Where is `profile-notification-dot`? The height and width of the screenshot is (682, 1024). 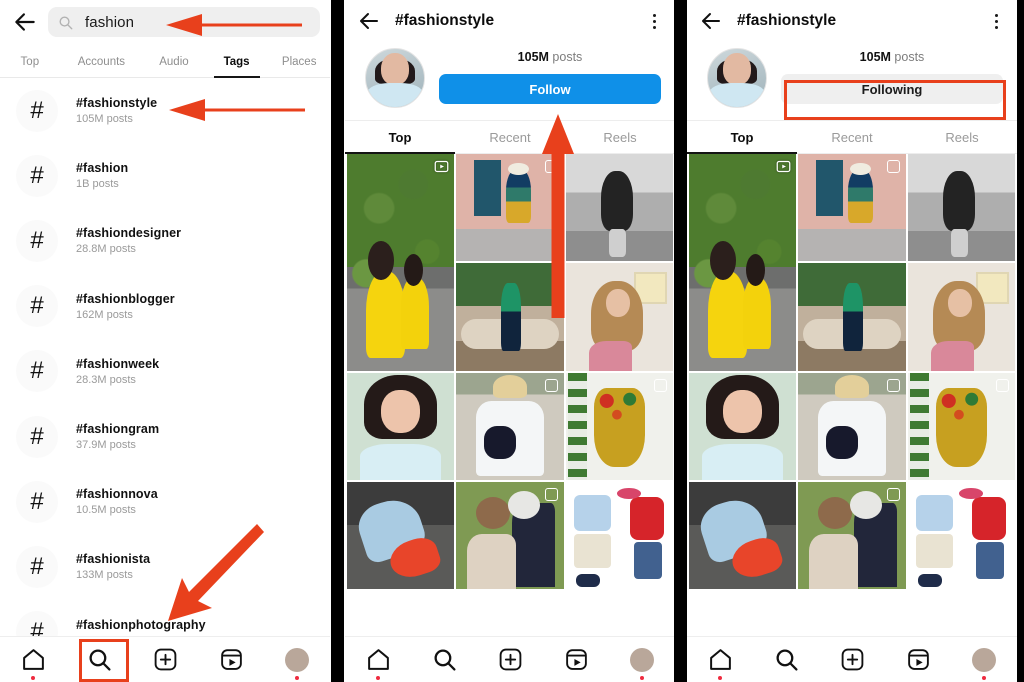 profile-notification-dot is located at coordinates (297, 677).